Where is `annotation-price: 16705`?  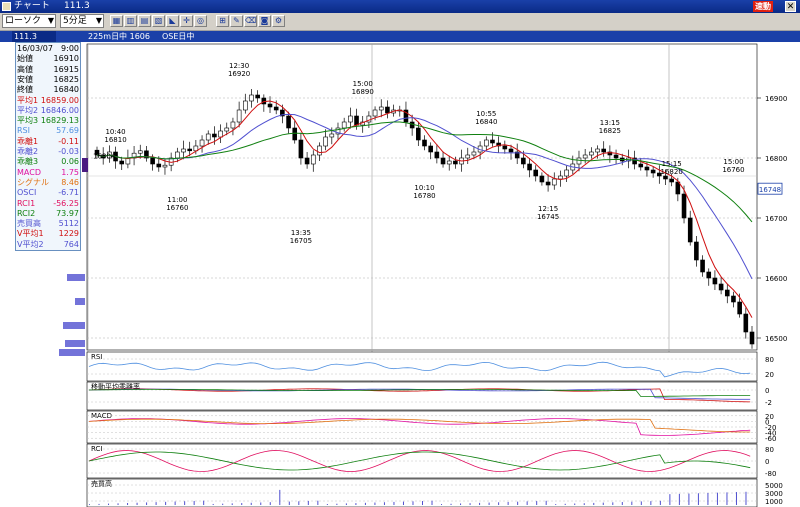
annotation-price: 16705 is located at coordinates (301, 241).